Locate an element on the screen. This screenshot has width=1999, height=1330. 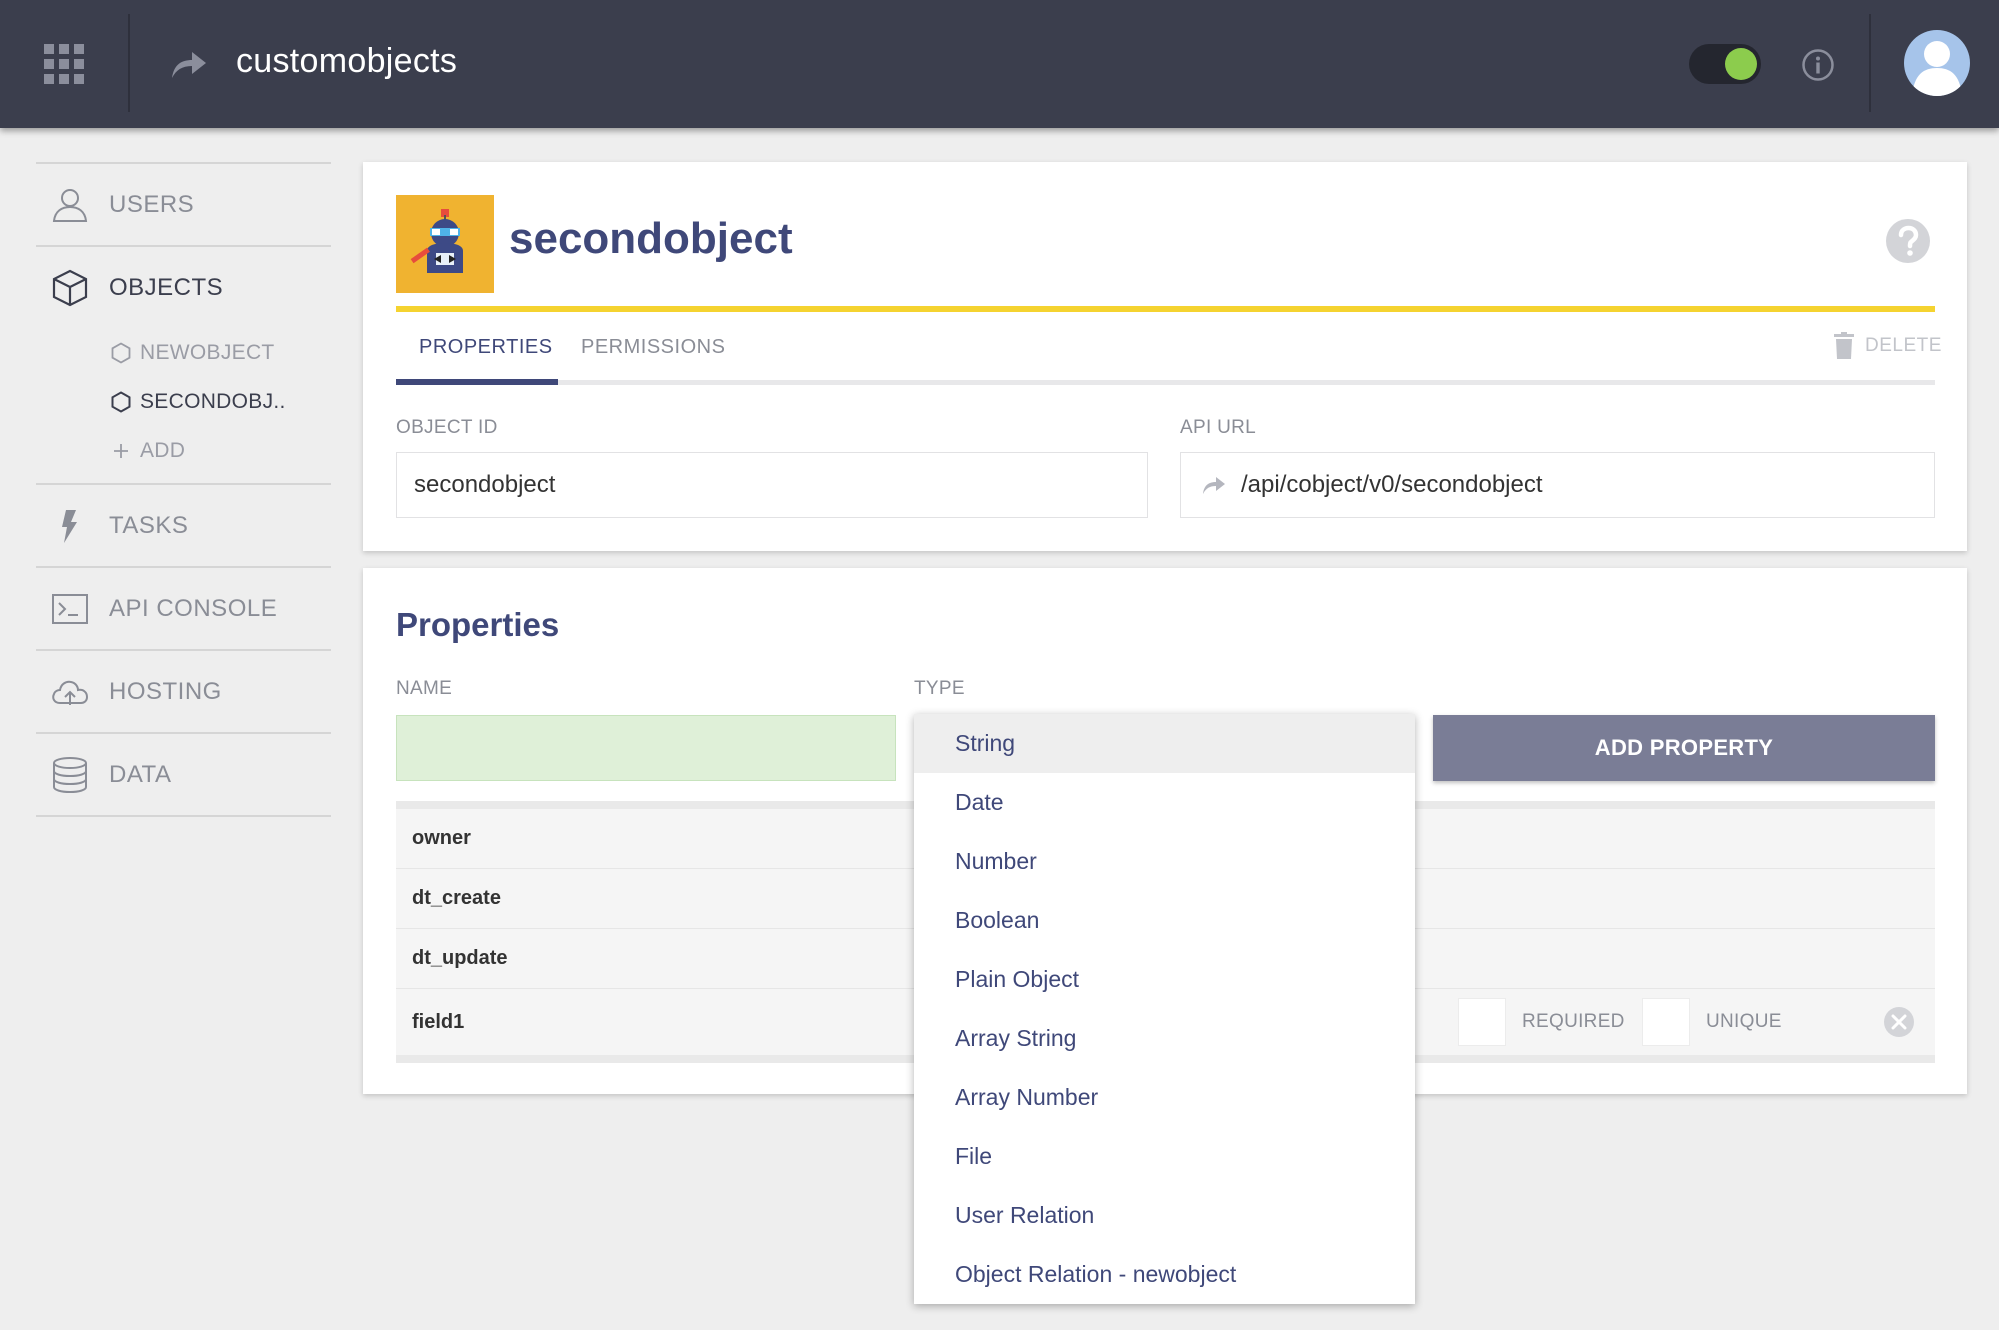
tabs-track is located at coordinates (1165, 382).